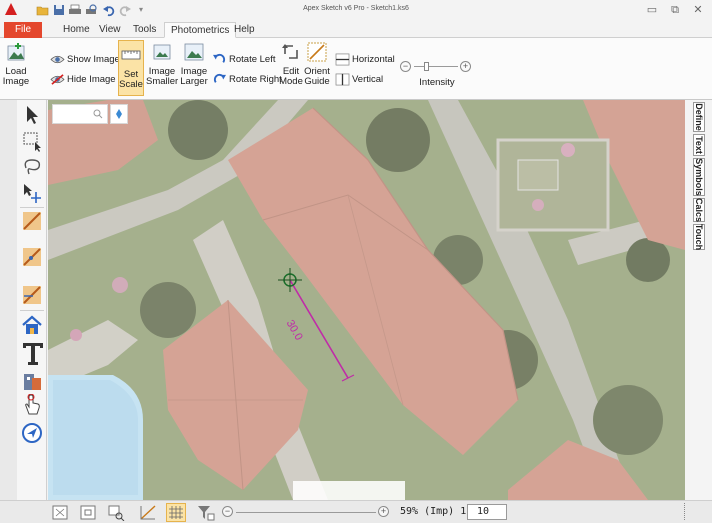  I want to click on zoom-window-button, so click(116, 512).